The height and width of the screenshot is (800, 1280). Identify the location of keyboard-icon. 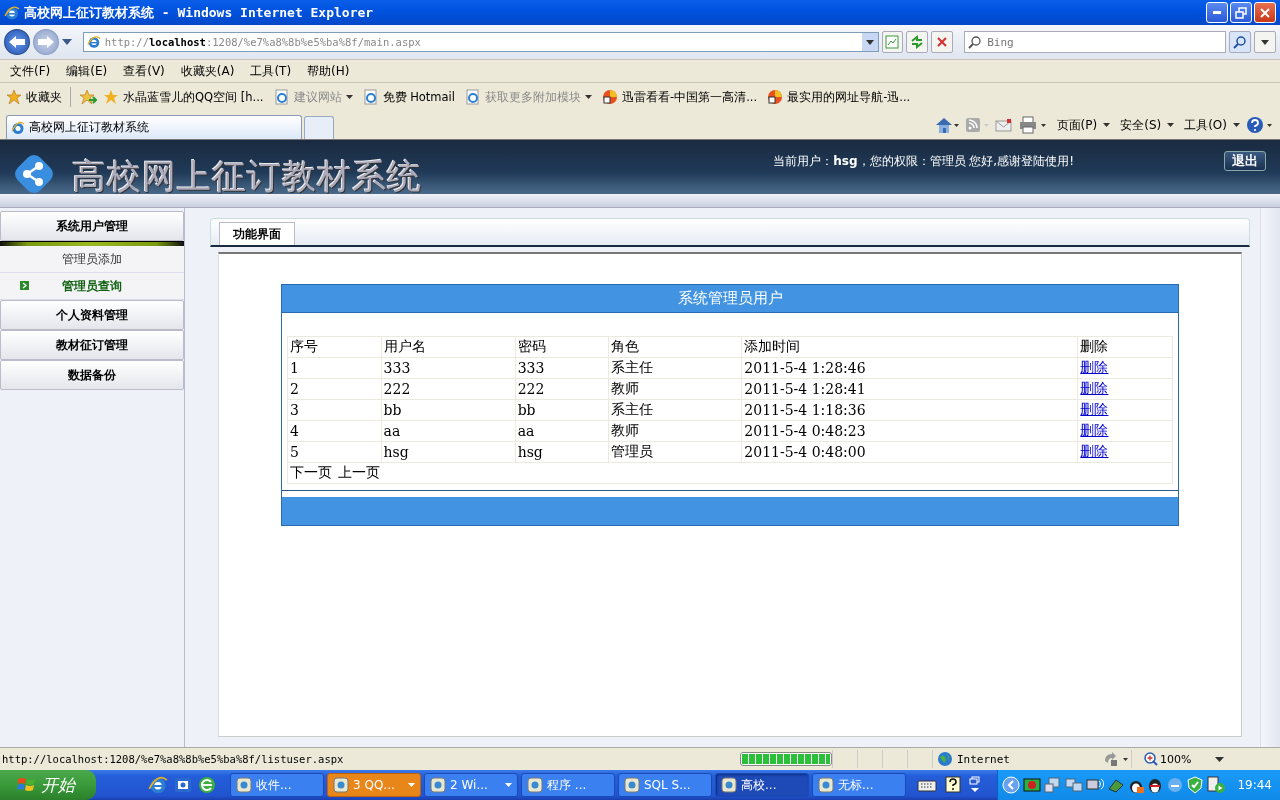
(927, 785).